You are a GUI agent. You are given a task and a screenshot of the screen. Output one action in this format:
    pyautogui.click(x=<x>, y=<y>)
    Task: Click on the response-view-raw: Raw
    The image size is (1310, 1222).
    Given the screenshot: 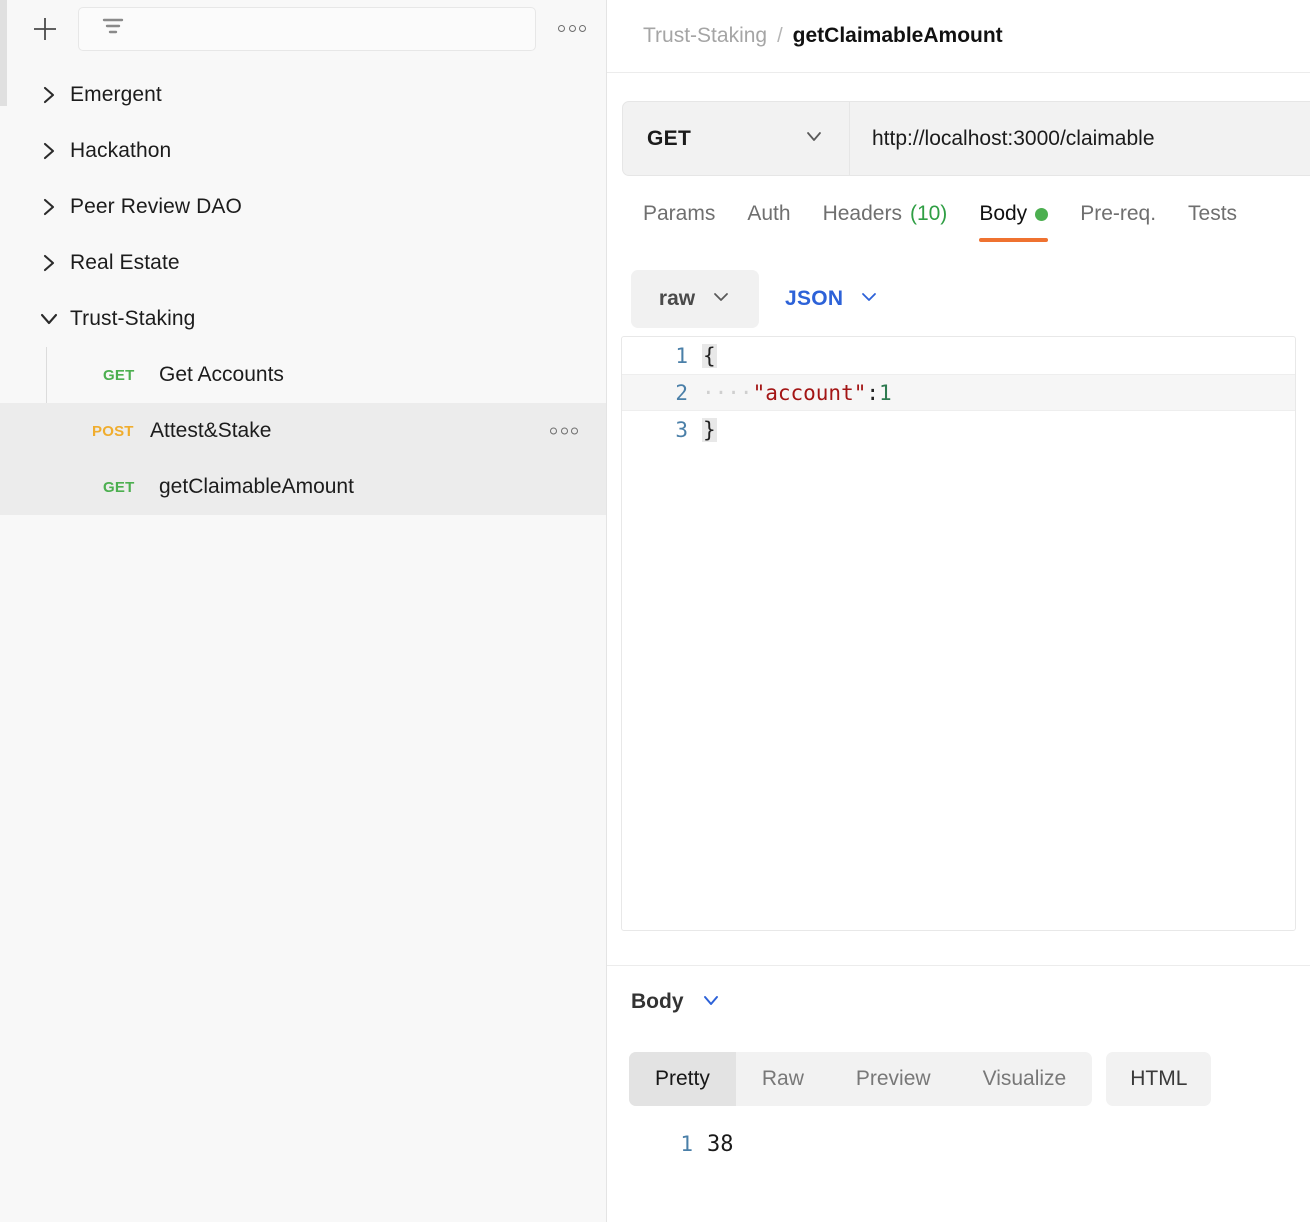 What is the action you would take?
    pyautogui.click(x=783, y=1079)
    